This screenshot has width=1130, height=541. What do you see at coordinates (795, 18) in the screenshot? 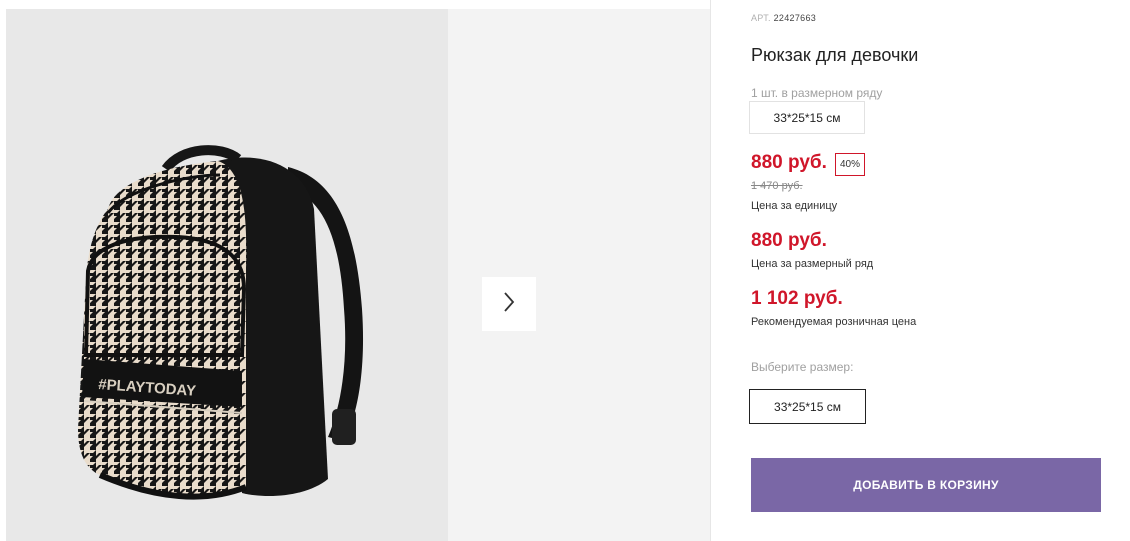
I see `article-value: 22427663` at bounding box center [795, 18].